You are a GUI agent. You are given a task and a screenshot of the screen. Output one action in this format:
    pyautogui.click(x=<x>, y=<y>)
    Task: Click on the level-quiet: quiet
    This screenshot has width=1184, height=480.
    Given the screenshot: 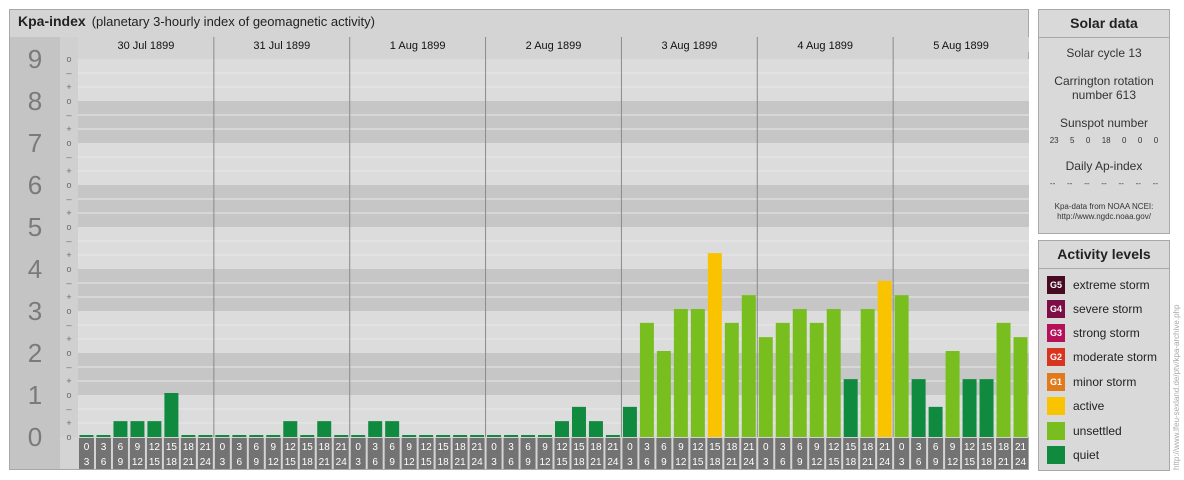 What is the action you would take?
    pyautogui.click(x=1073, y=455)
    